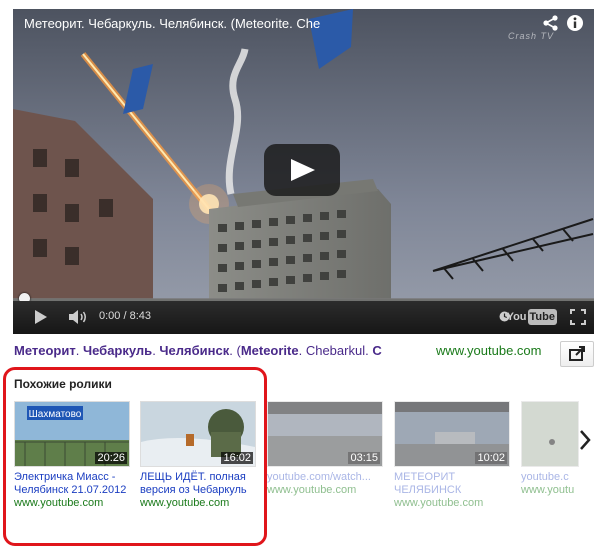  I want to click on related-title: МЕТЕОРИТ ЧЕЛЯБИНСК, so click(452, 484).